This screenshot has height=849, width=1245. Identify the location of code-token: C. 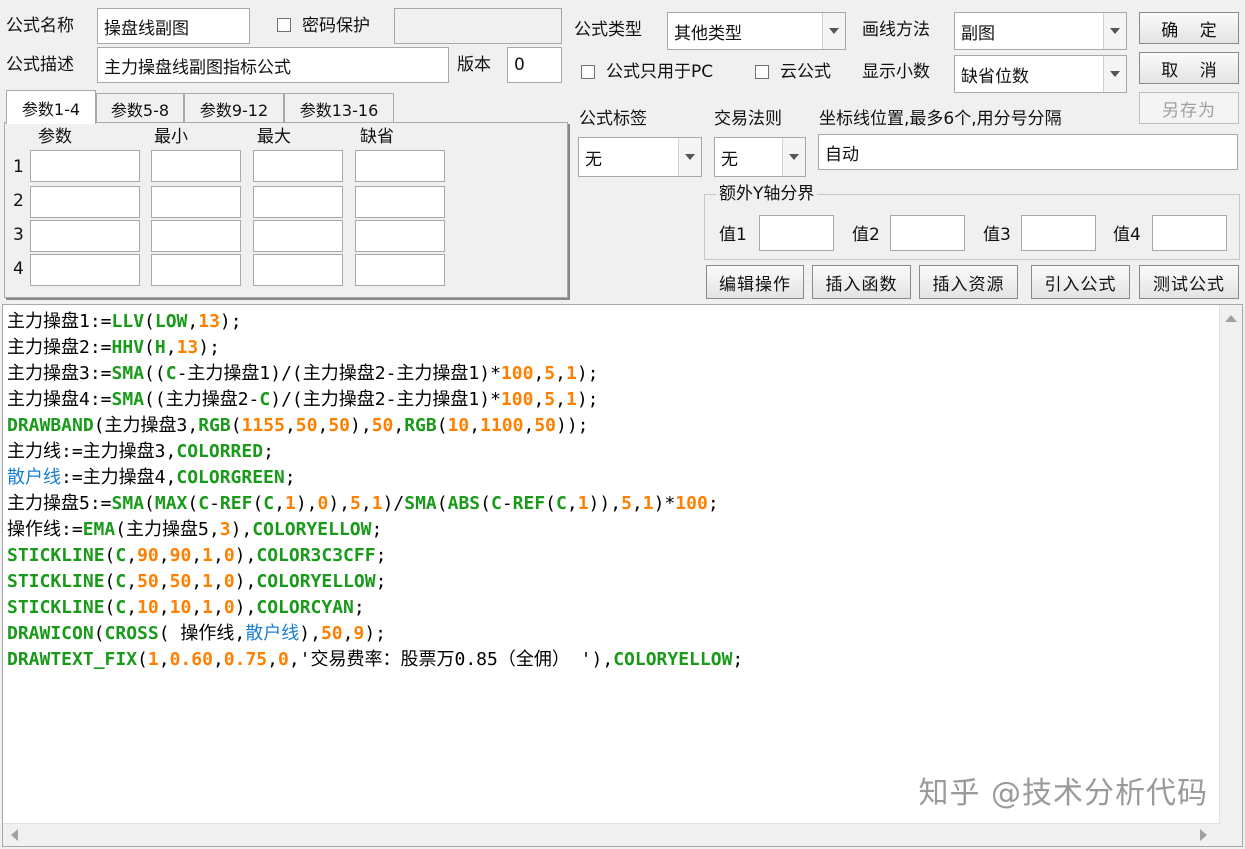
(561, 503).